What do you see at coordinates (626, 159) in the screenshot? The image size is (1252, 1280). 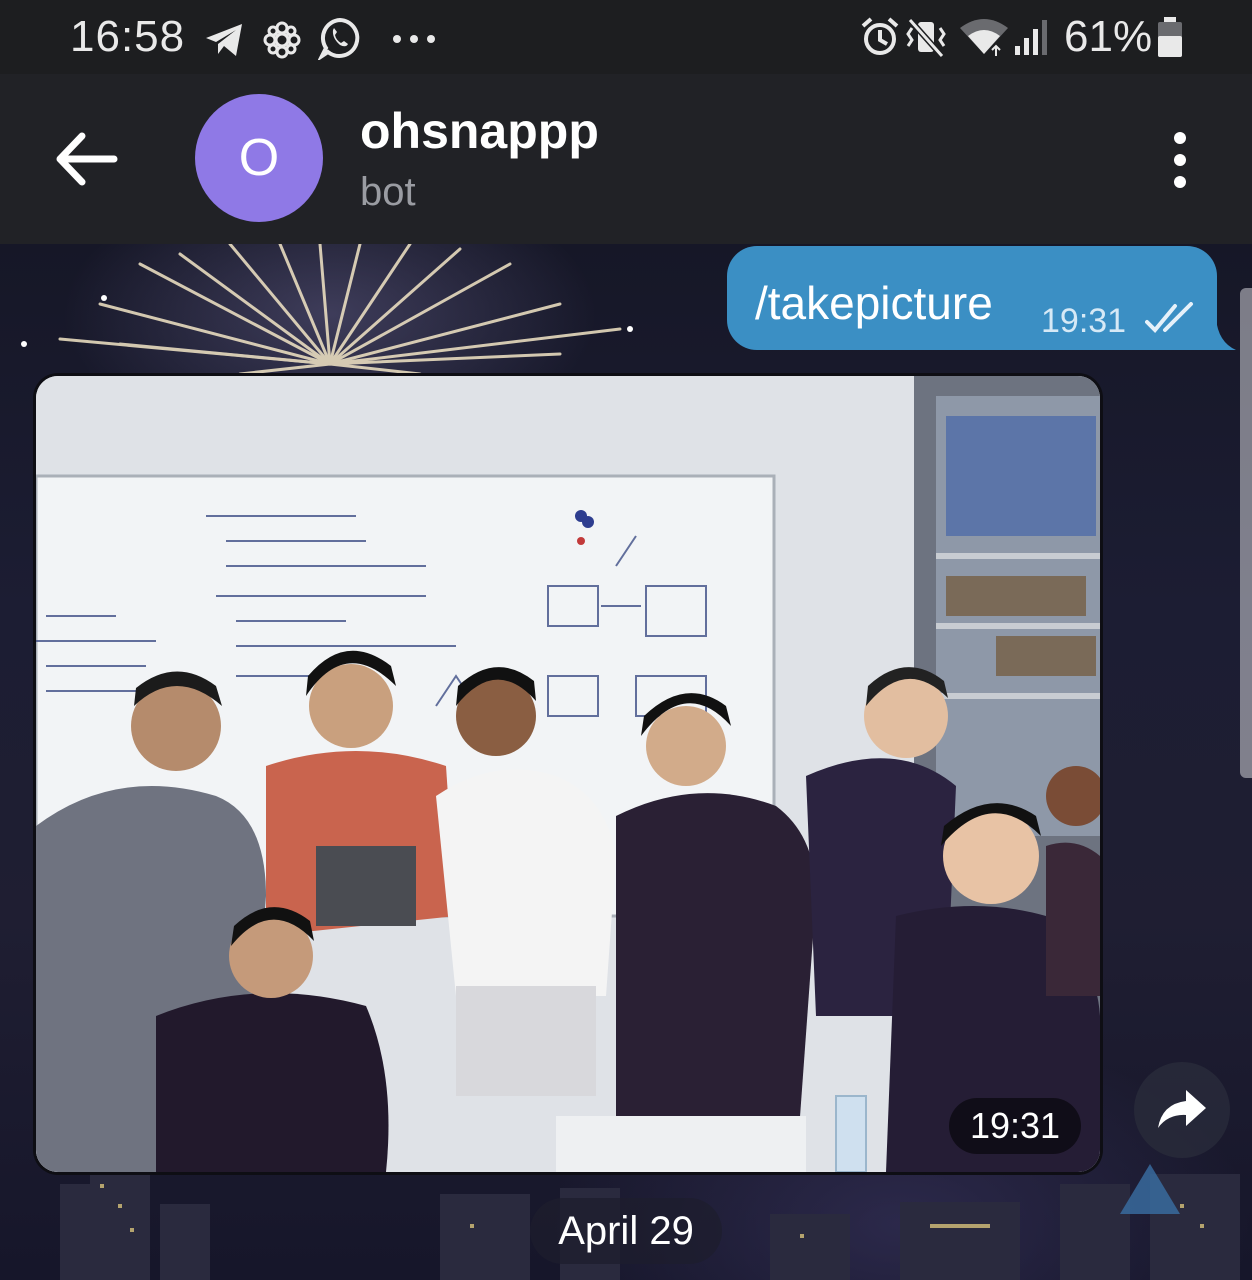 I see `chat-header: O ohsnappp bot` at bounding box center [626, 159].